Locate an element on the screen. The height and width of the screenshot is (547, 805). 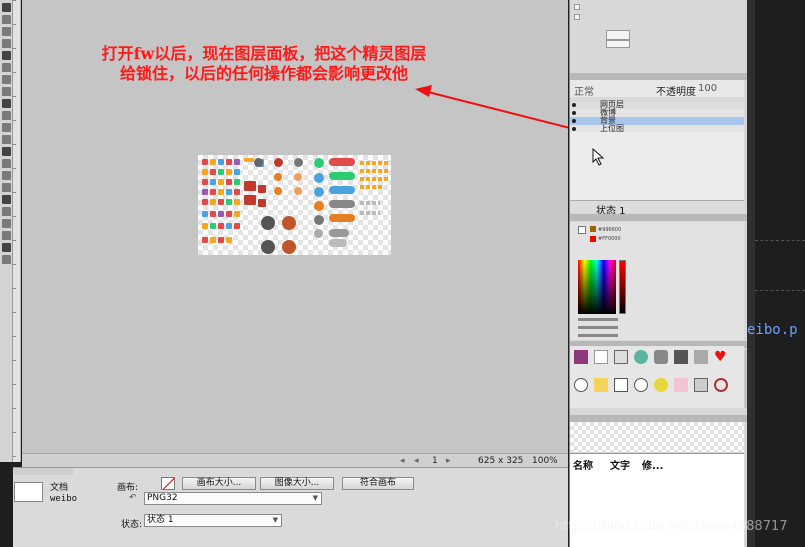
frame-shape-icon is located at coordinates (681, 357).